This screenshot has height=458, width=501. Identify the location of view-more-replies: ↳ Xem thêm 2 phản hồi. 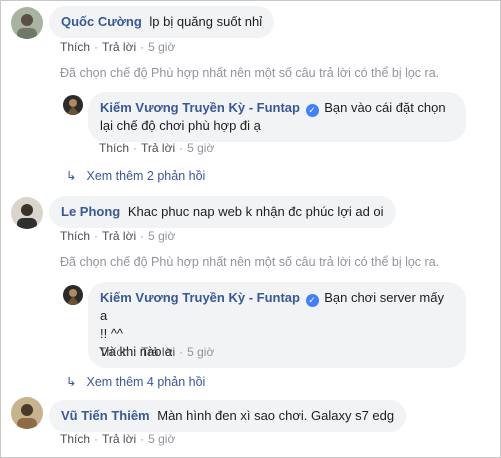
(135, 175).